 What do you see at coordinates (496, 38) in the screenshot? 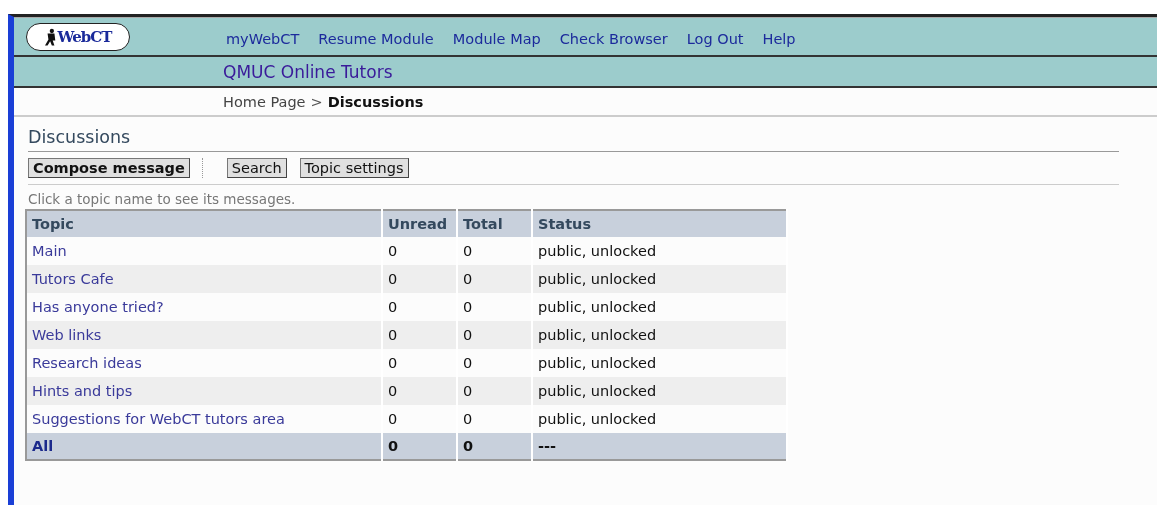
I see `nav-link: Module Map` at bounding box center [496, 38].